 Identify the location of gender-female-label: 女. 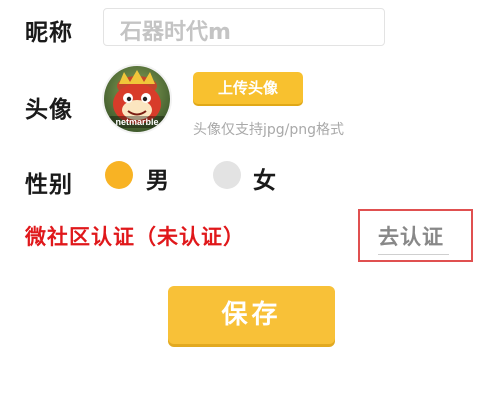
(264, 178).